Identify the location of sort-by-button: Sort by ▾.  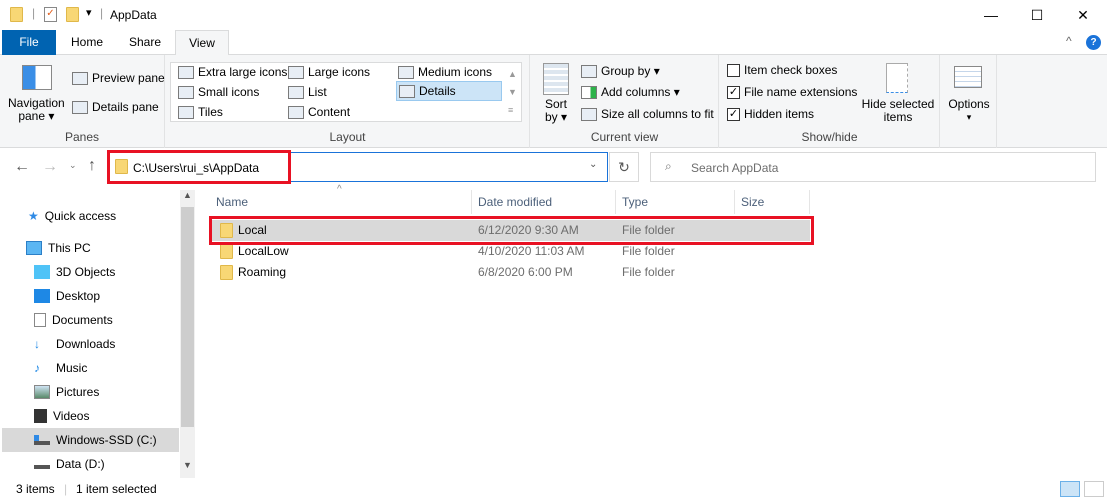
(556, 111).